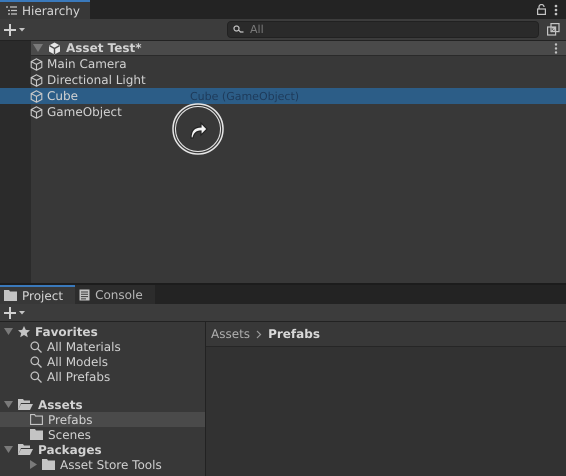  What do you see at coordinates (102, 346) in the screenshot?
I see `tree-item: All Materials` at bounding box center [102, 346].